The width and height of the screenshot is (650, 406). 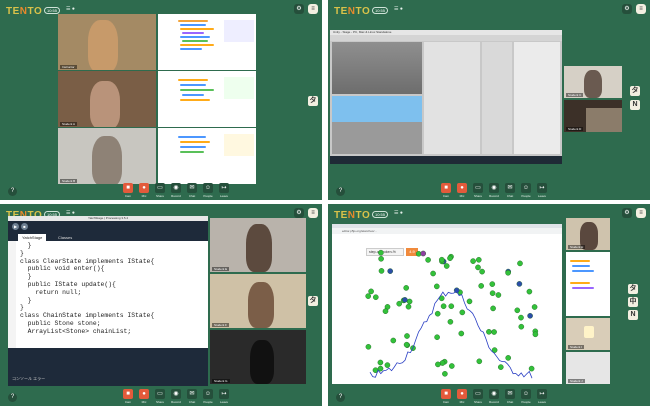 I want to click on record-icon: ◉, so click(x=494, y=394).